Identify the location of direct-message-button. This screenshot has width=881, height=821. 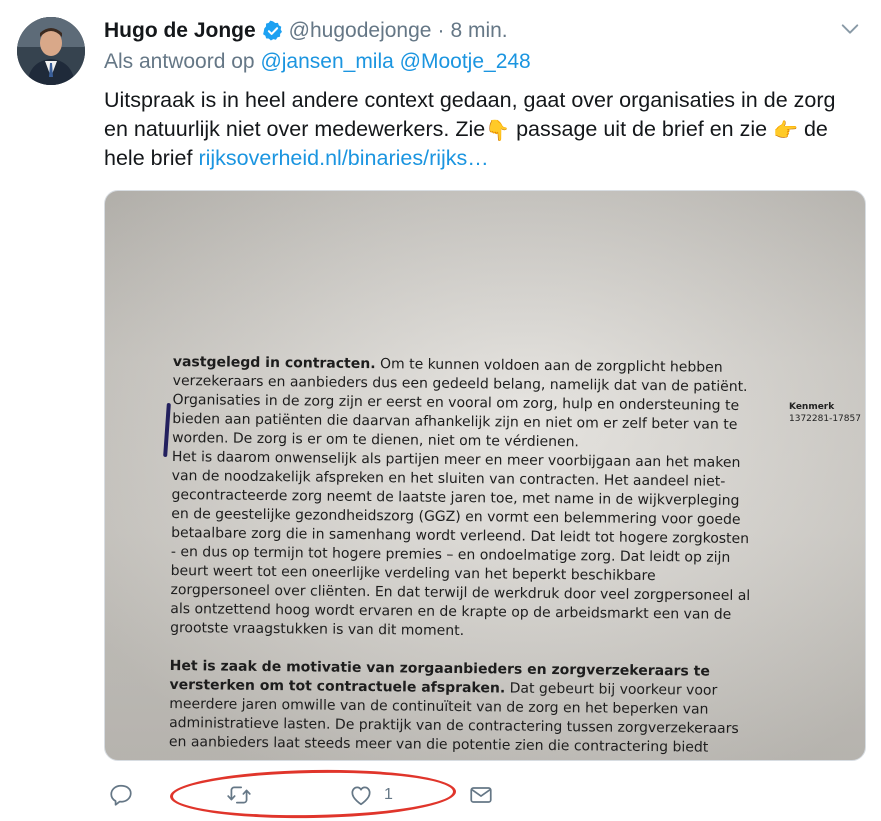
(481, 795).